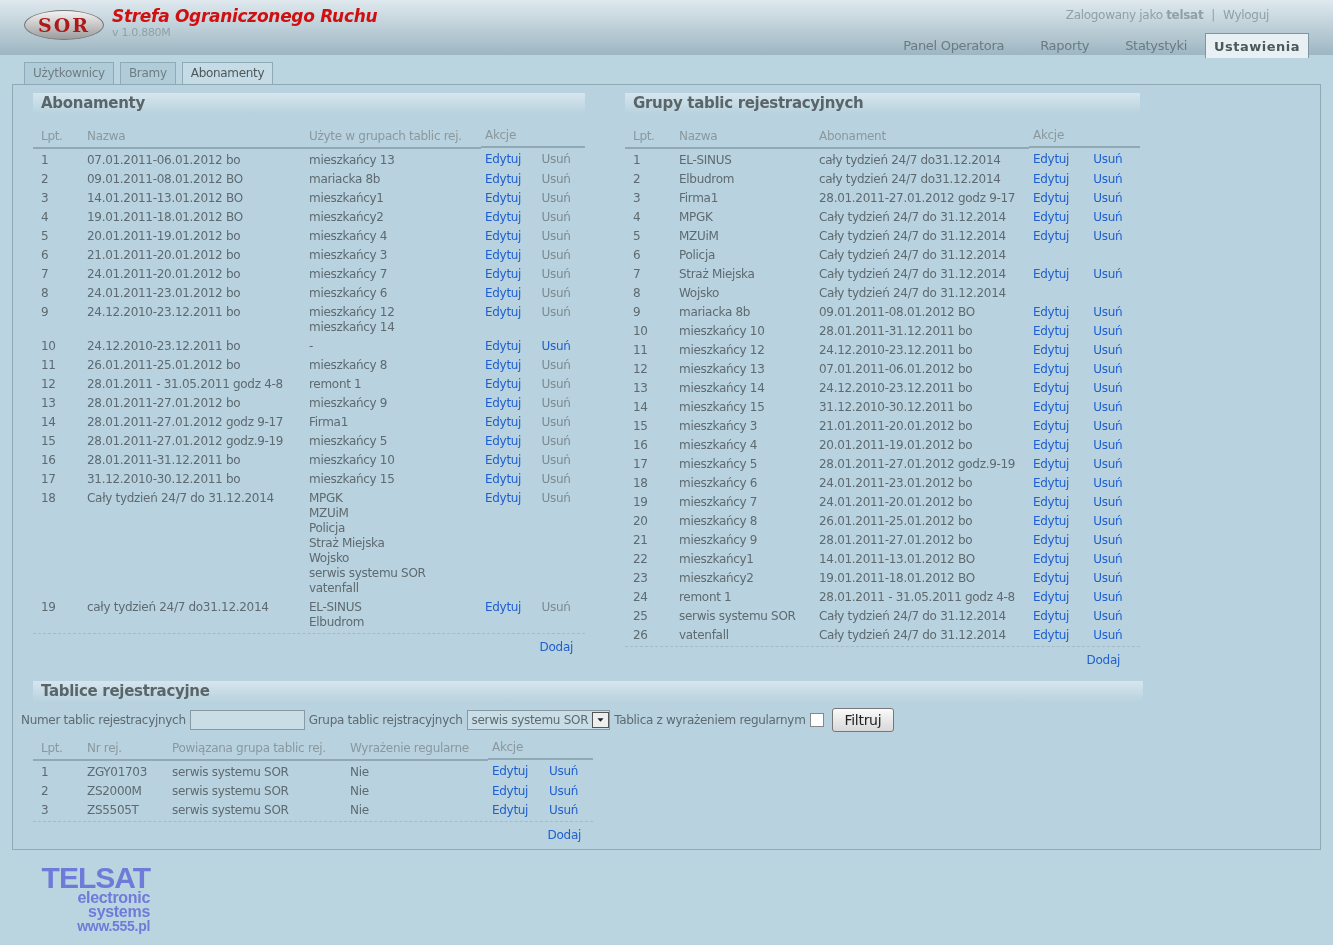 This screenshot has height=945, width=1333. Describe the element at coordinates (69, 73) in the screenshot. I see `sub-tab: Użytkownicy` at that location.